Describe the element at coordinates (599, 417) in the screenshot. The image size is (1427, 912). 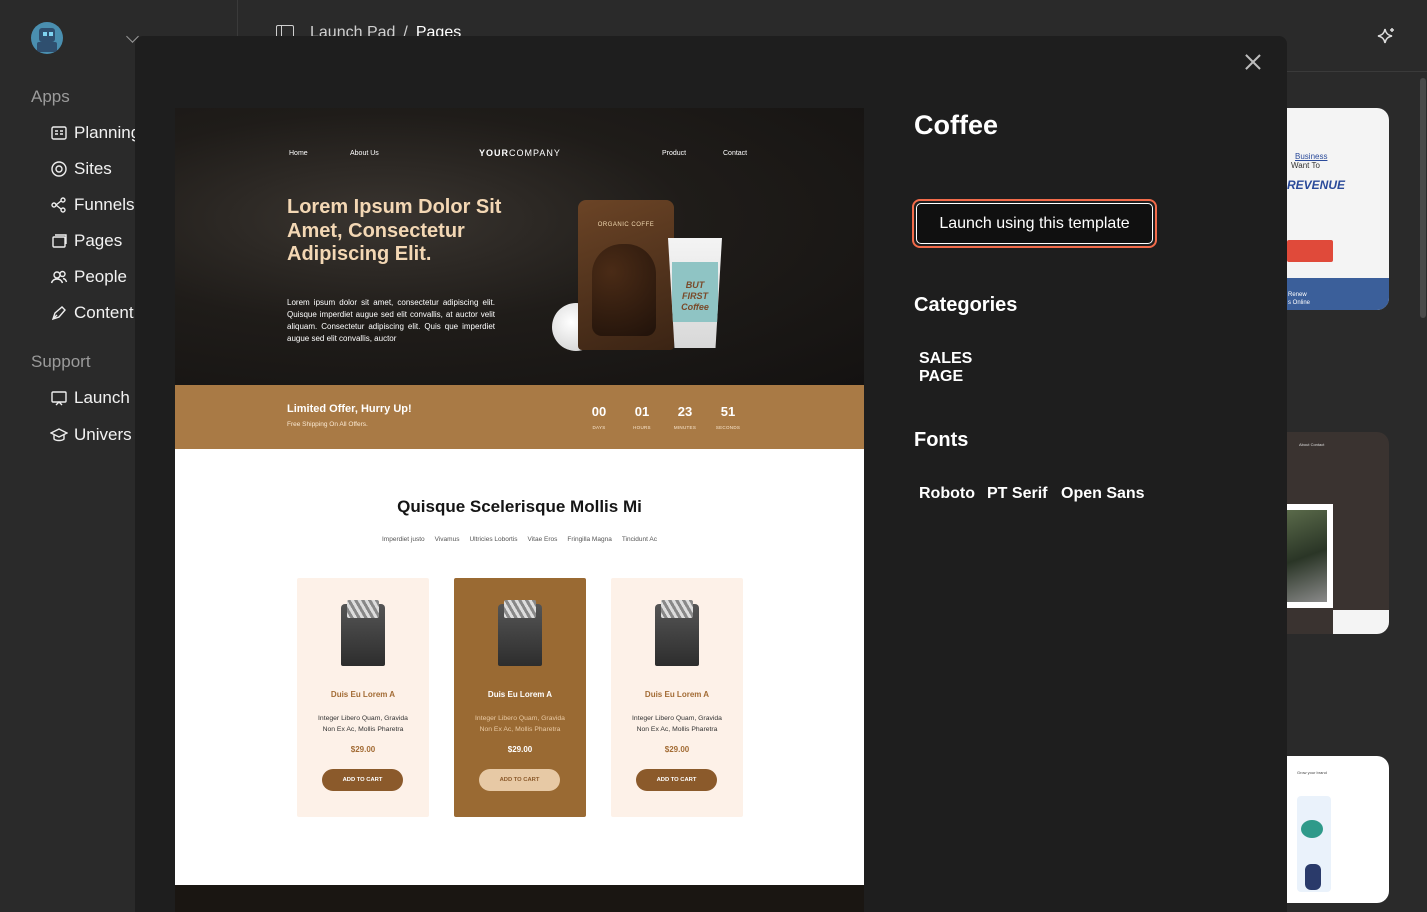
I see `countdown-days: 00 DAYS` at that location.